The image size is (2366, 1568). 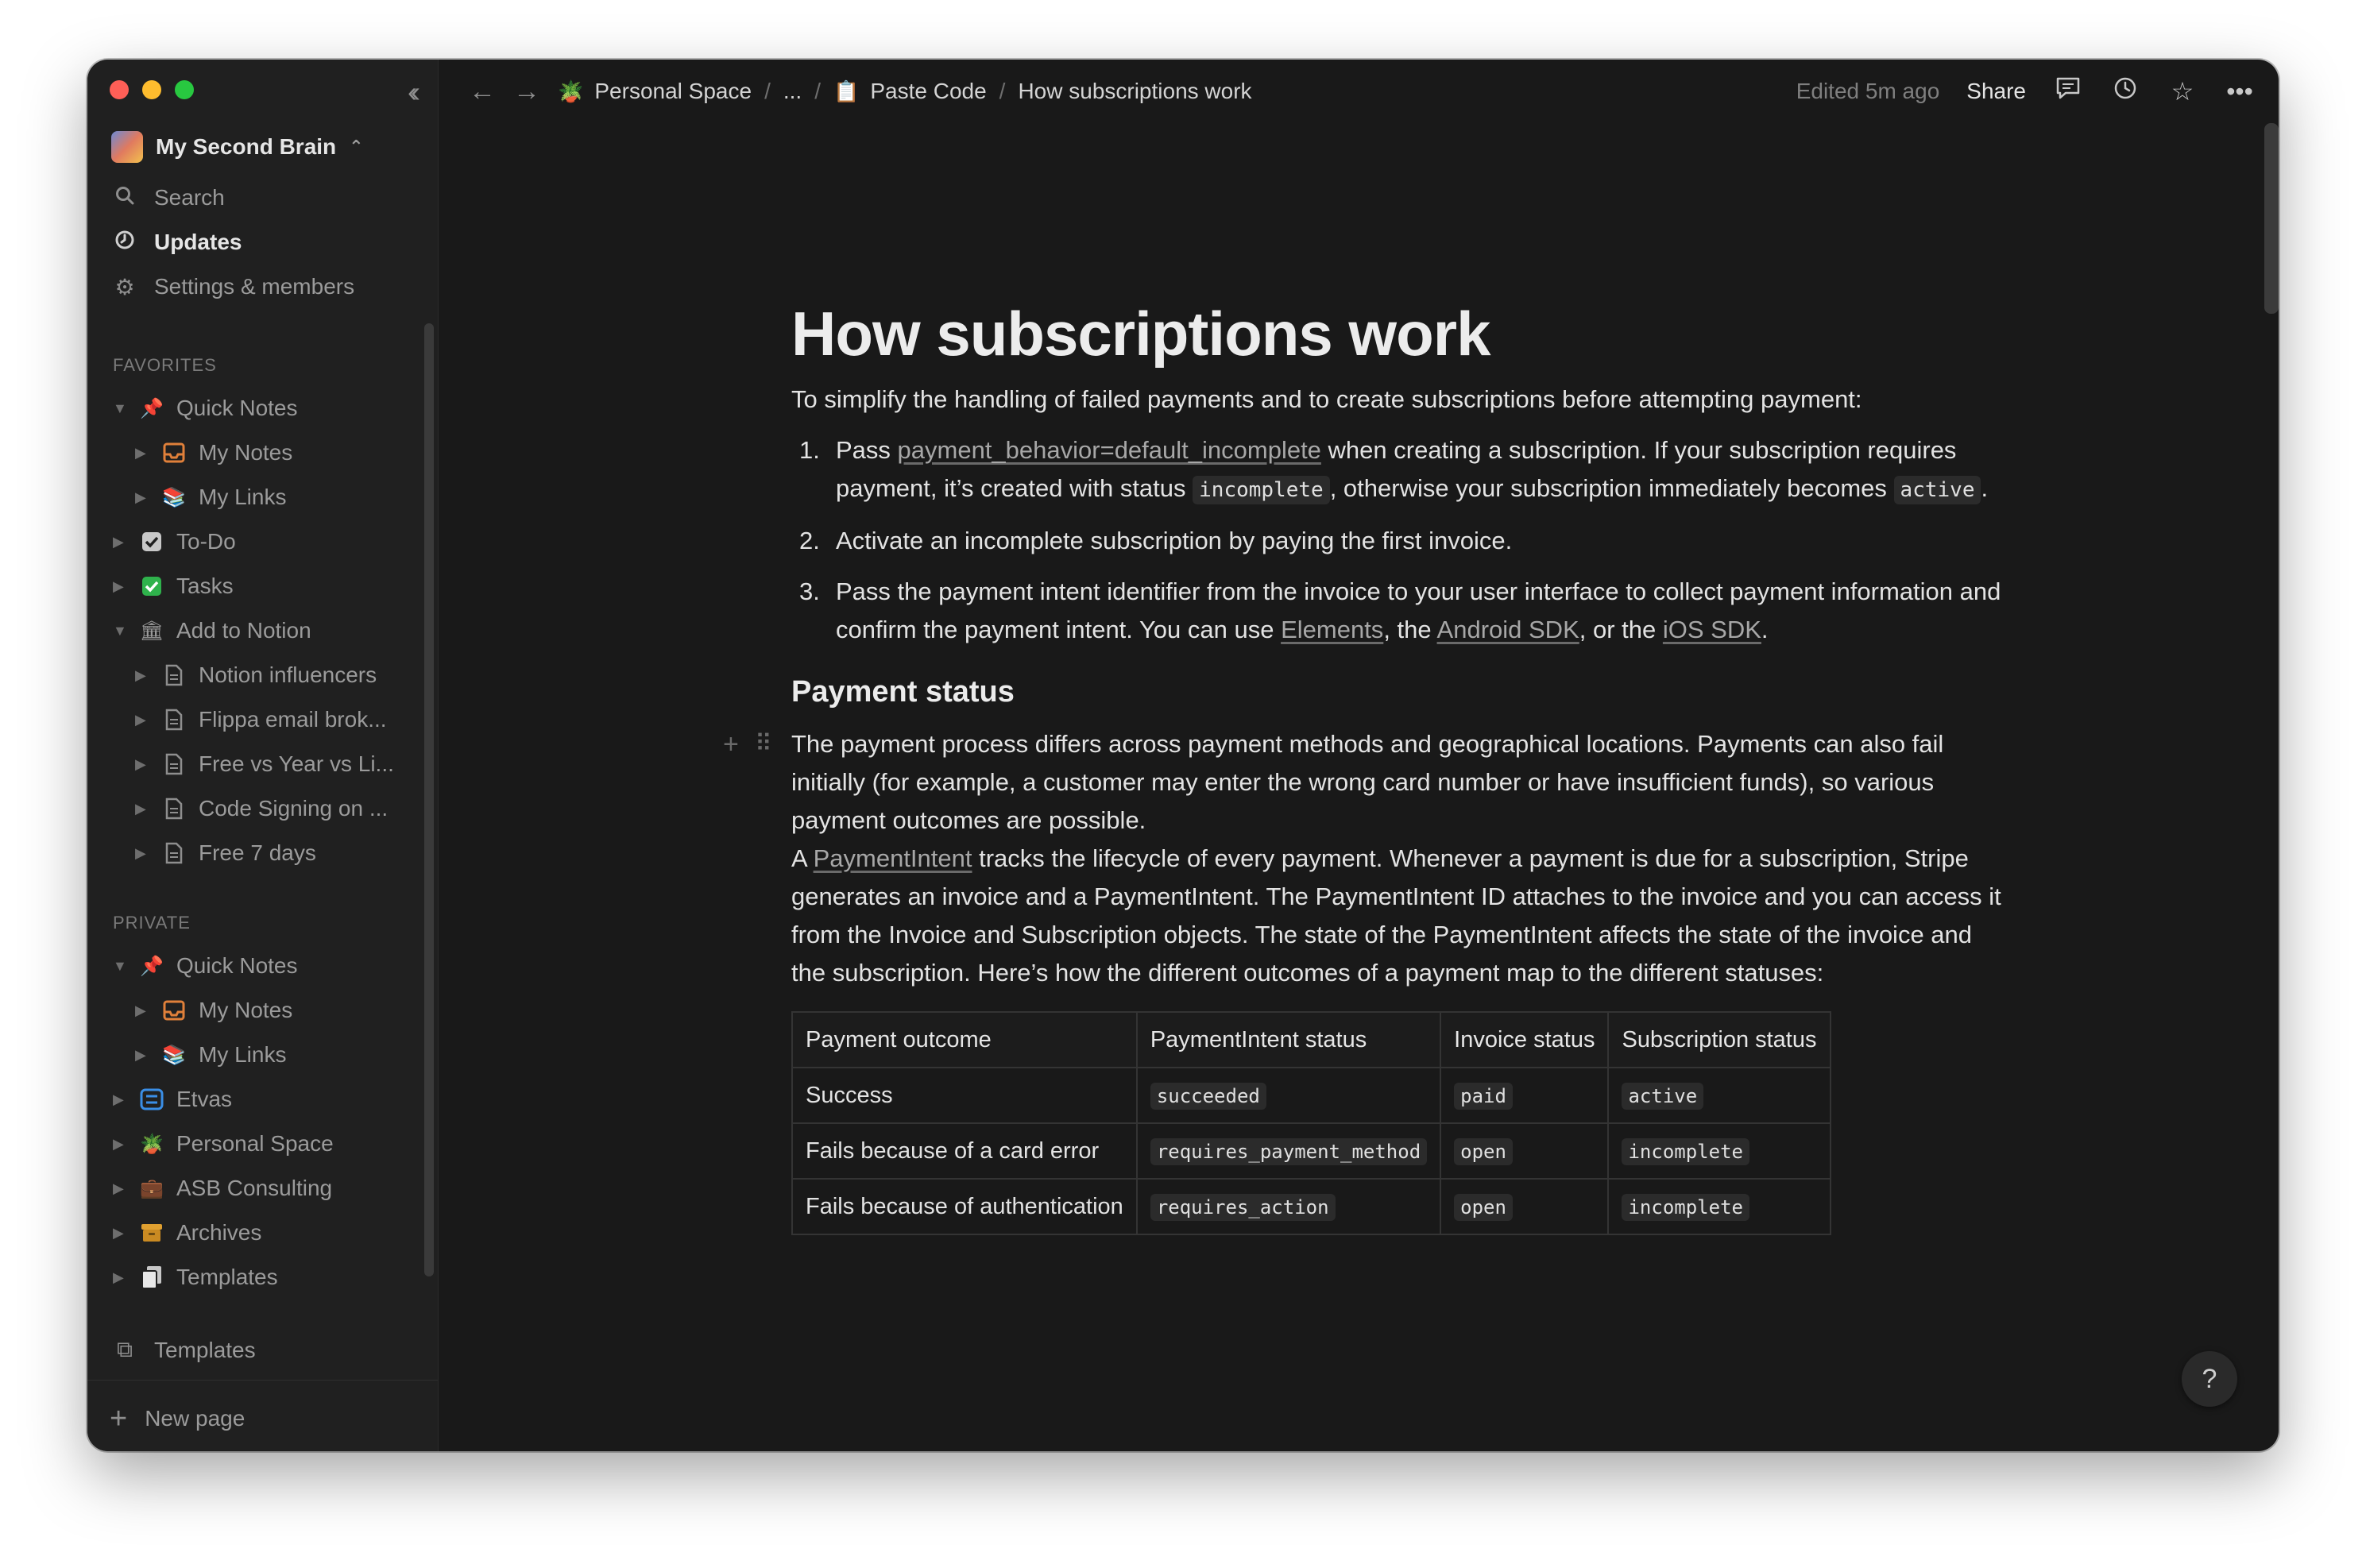 What do you see at coordinates (1525, 1039) in the screenshot?
I see `table-header-cell: Invoice status` at bounding box center [1525, 1039].